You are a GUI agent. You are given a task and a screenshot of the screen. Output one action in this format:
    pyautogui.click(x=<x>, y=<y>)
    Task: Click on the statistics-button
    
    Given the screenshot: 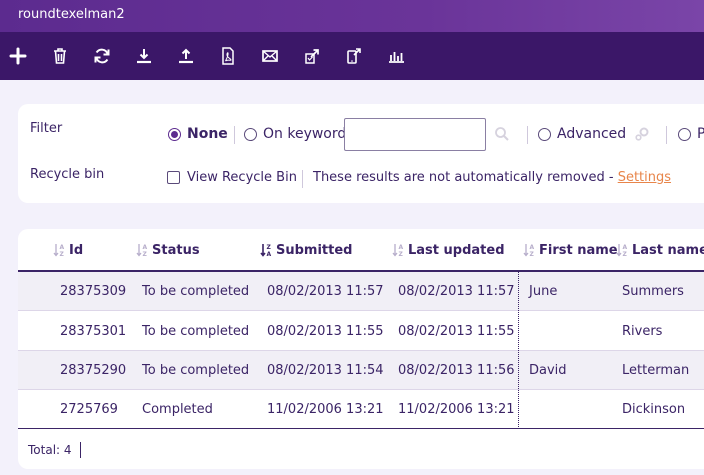 What is the action you would take?
    pyautogui.click(x=396, y=56)
    